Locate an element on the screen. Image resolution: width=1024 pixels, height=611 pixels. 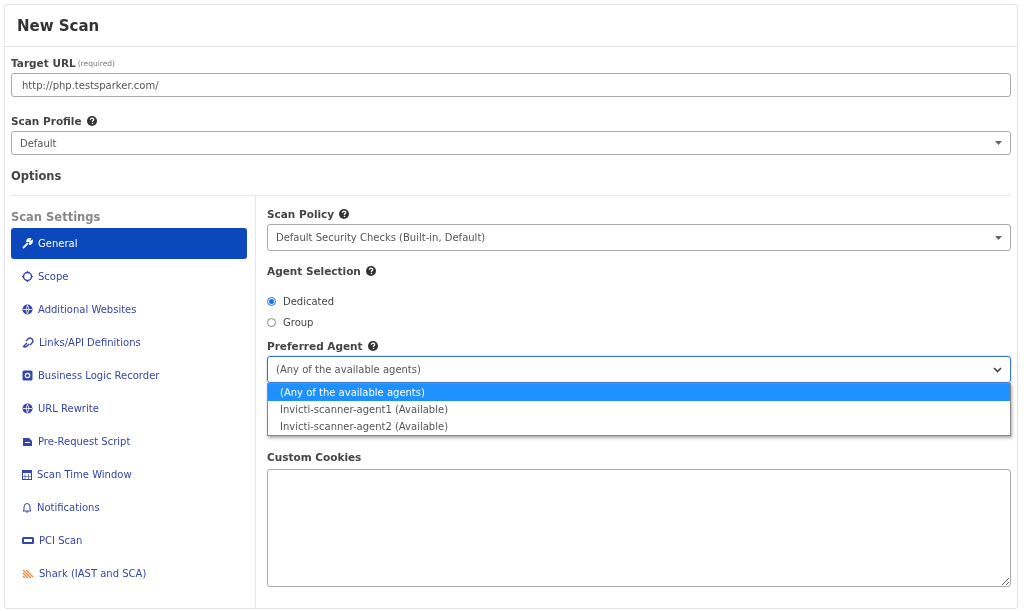
calendar-icon is located at coordinates (27, 474).